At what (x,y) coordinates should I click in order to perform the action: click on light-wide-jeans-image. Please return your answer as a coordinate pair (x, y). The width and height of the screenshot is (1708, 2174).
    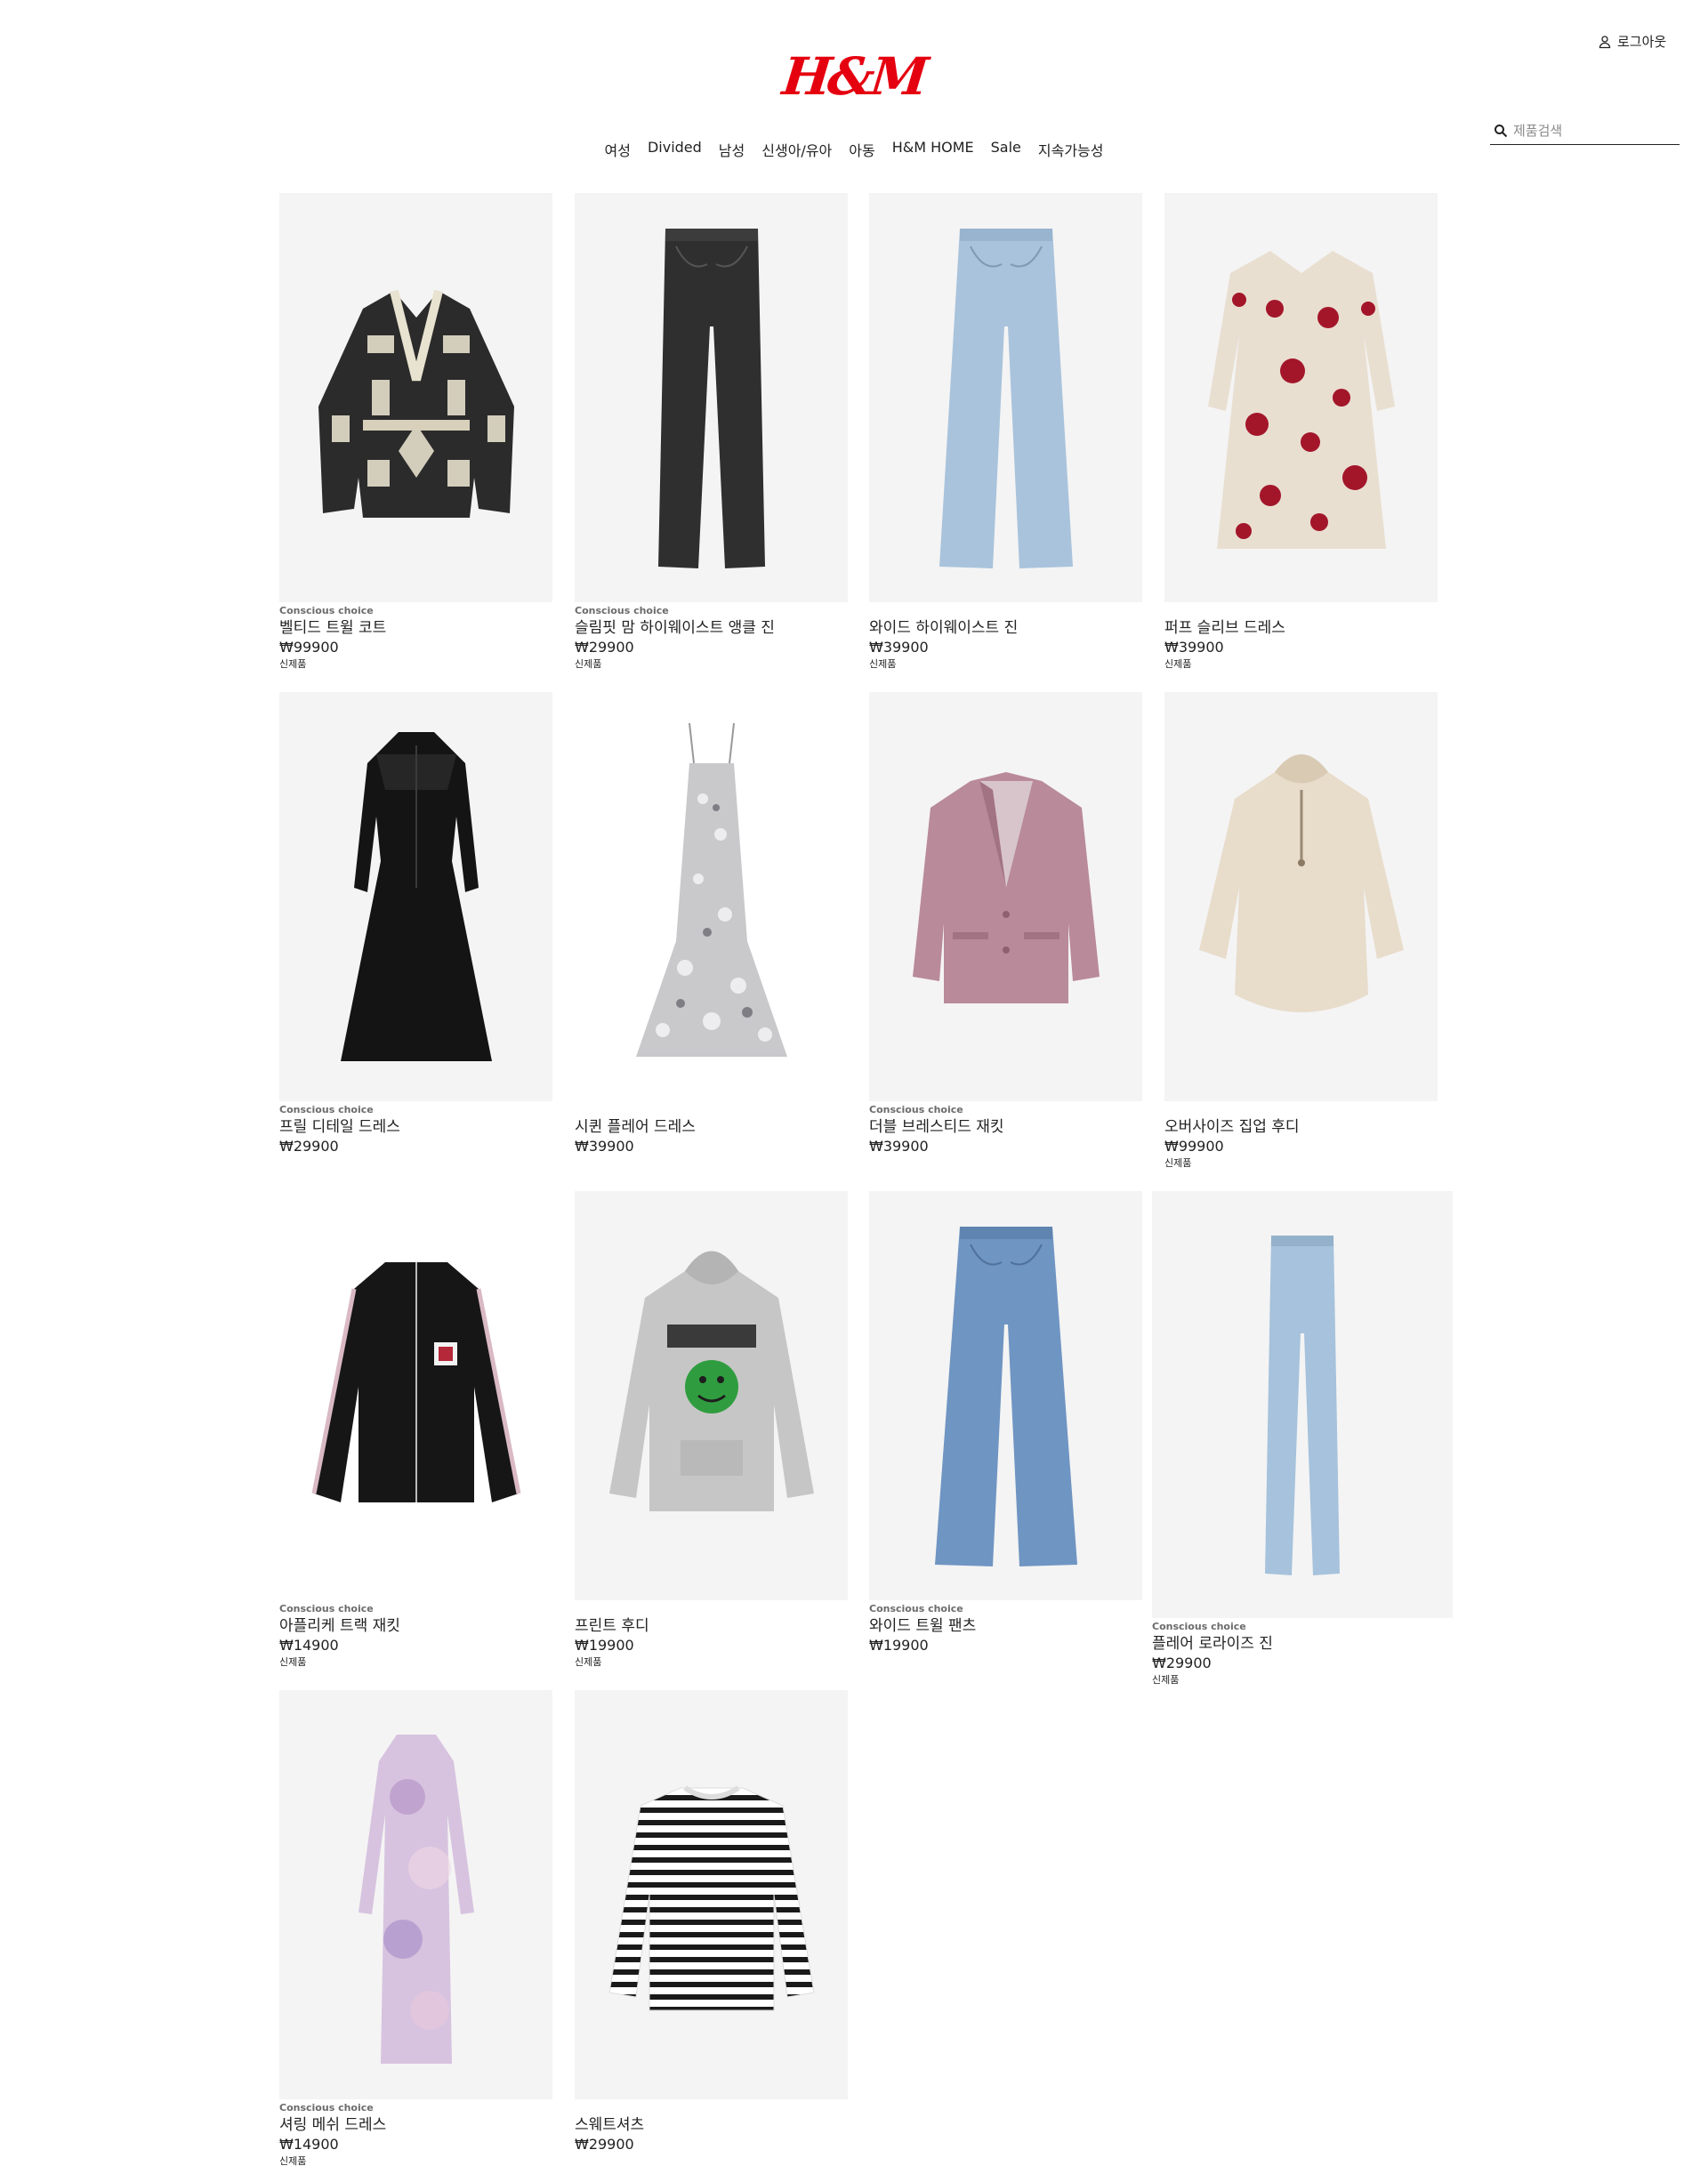
    Looking at the image, I should click on (1006, 398).